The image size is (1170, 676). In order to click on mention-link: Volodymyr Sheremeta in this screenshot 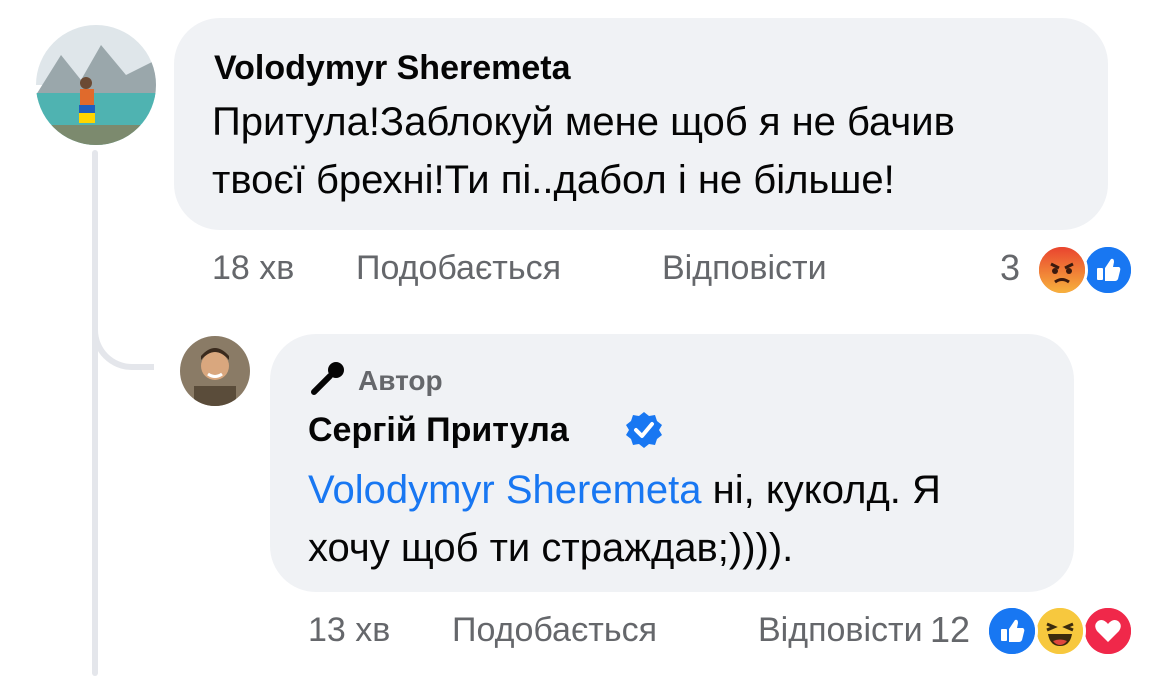, I will do `click(505, 490)`.